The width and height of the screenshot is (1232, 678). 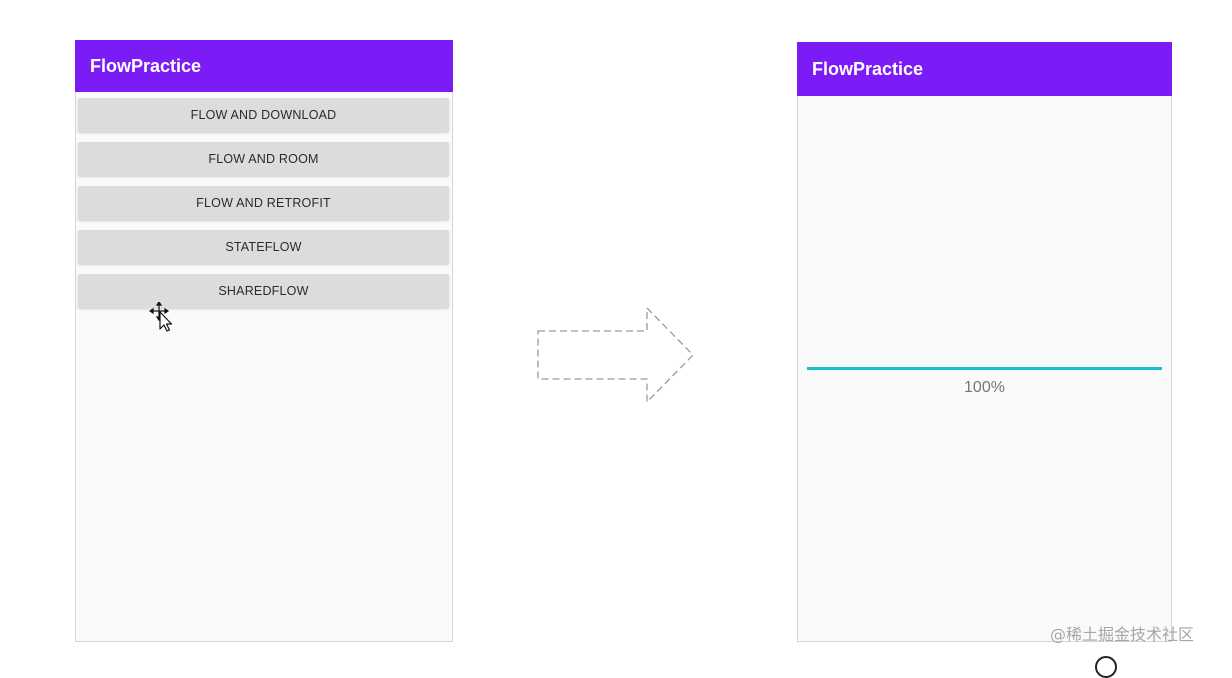 What do you see at coordinates (263, 291) in the screenshot?
I see `sharedflow-button: SHAREDFLOW` at bounding box center [263, 291].